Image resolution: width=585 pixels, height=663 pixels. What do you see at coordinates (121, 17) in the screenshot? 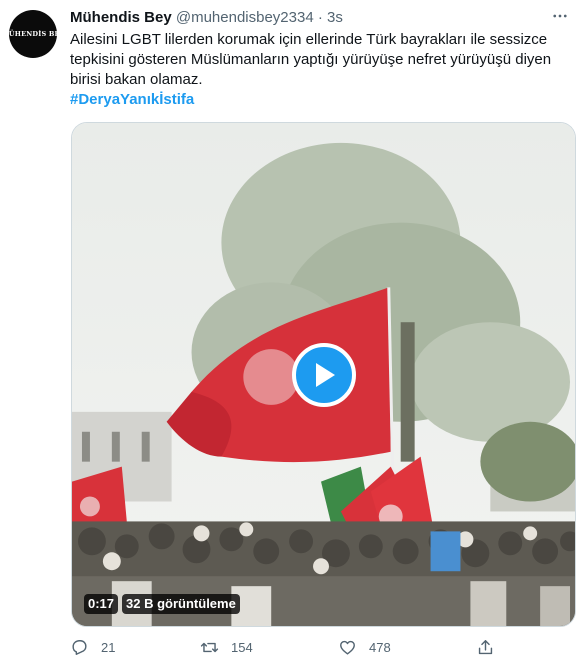
I see `author-name: Mühendis Bey` at bounding box center [121, 17].